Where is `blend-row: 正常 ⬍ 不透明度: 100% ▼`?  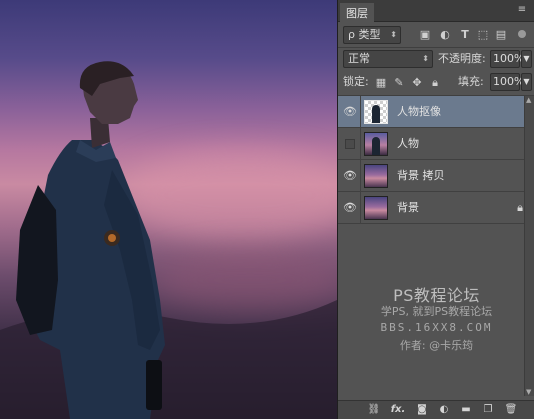 blend-row: 正常 ⬍ 不透明度: 100% ▼ is located at coordinates (436, 59).